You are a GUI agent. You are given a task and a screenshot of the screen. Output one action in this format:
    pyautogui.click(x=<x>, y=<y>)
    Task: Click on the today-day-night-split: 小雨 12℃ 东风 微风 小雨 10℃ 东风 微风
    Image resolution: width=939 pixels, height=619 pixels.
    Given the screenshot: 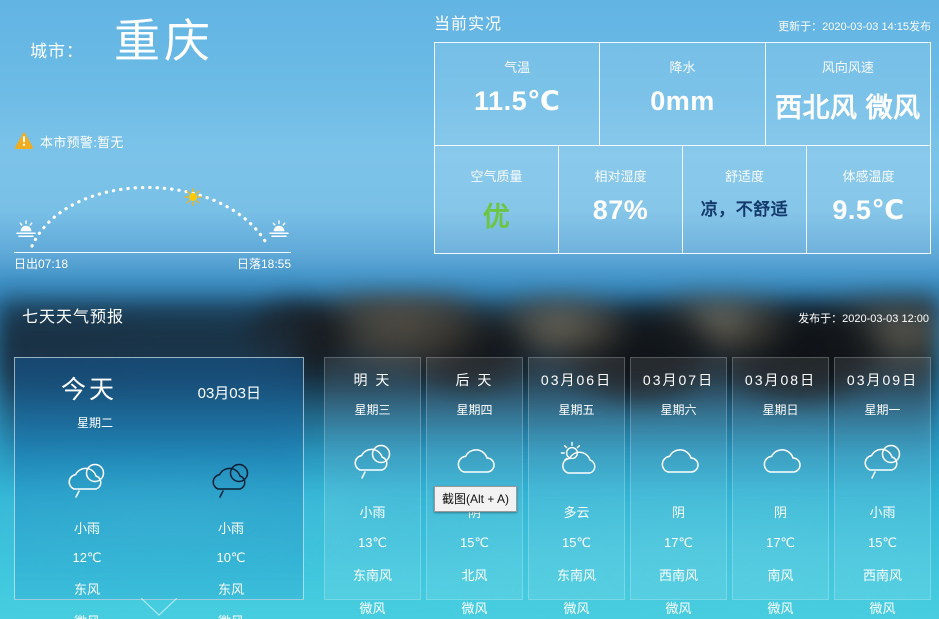 What is the action you would take?
    pyautogui.click(x=159, y=536)
    